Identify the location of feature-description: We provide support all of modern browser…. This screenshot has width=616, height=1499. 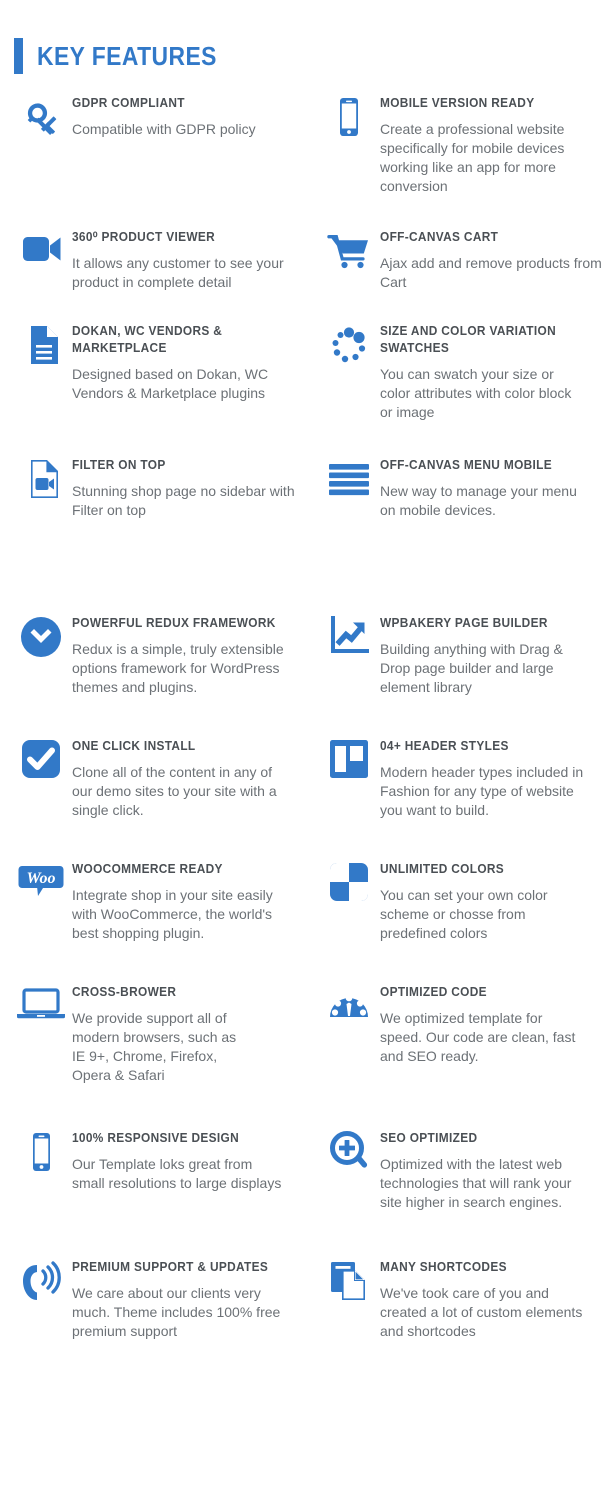
(154, 1046).